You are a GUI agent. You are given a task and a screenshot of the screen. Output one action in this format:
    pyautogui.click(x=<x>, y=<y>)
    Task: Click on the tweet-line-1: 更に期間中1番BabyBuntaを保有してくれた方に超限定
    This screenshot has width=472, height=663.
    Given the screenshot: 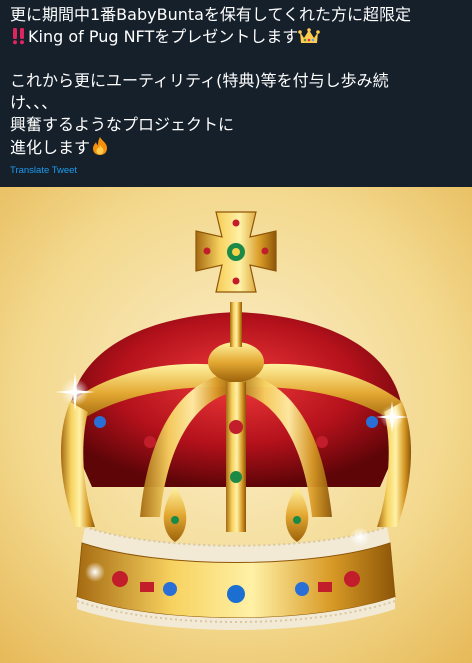 What is the action you would take?
    pyautogui.click(x=210, y=14)
    